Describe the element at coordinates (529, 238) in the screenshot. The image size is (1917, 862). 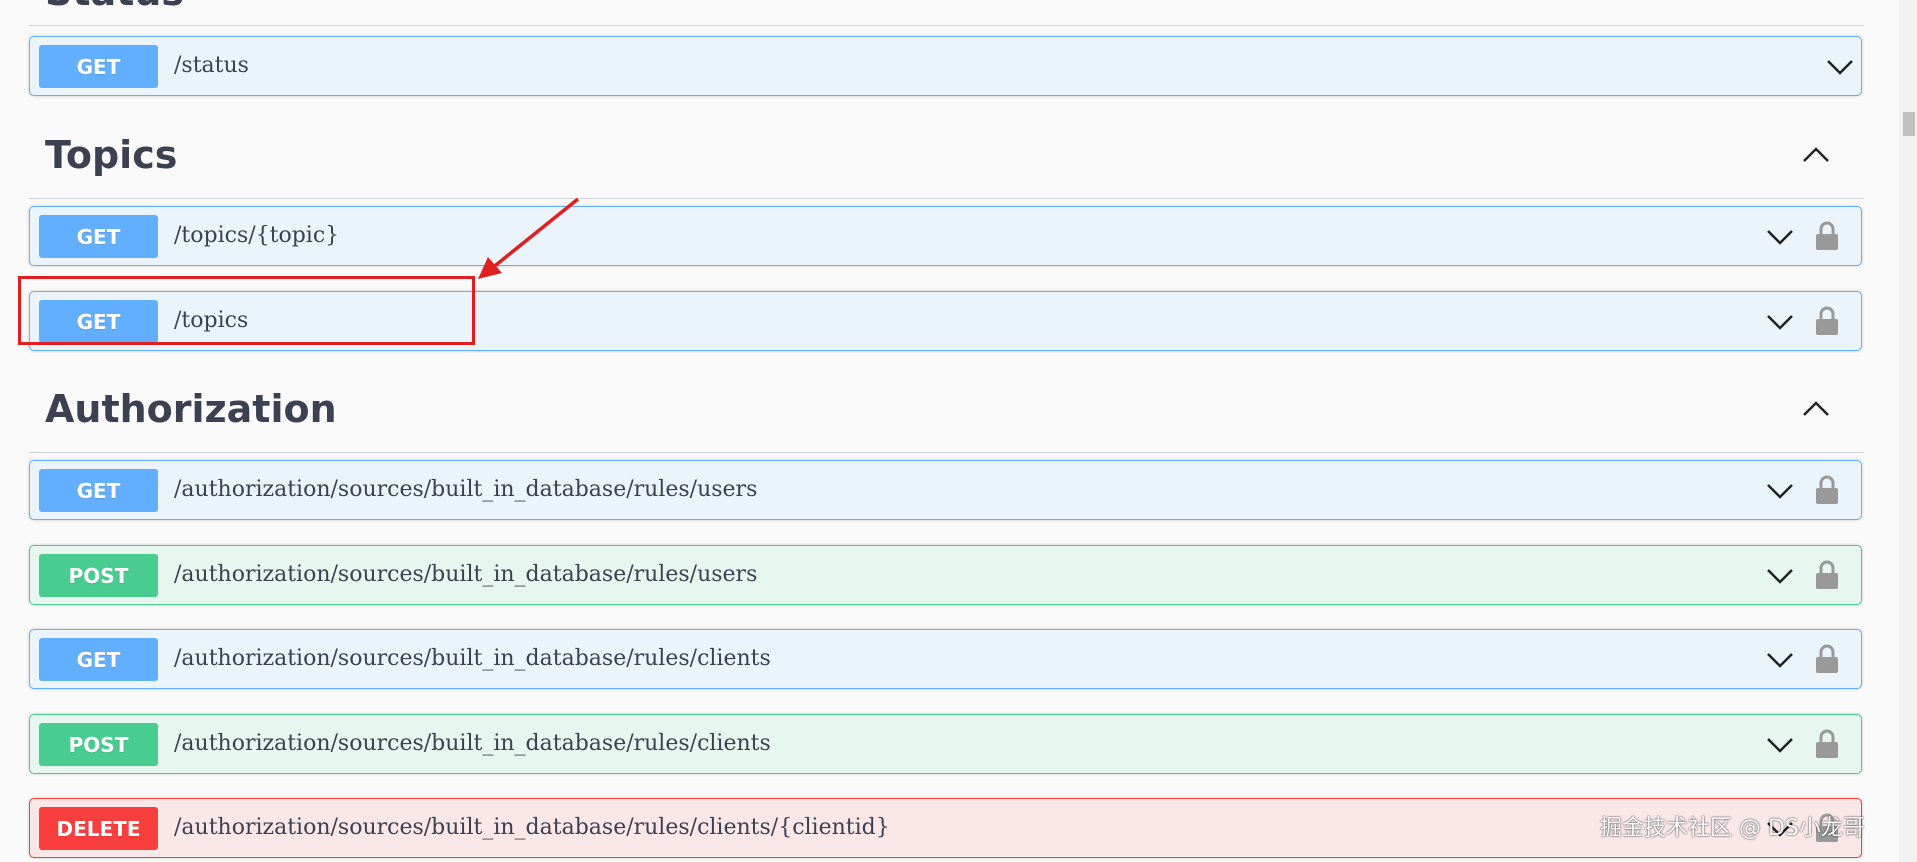
I see `annotation-arrow-icon` at that location.